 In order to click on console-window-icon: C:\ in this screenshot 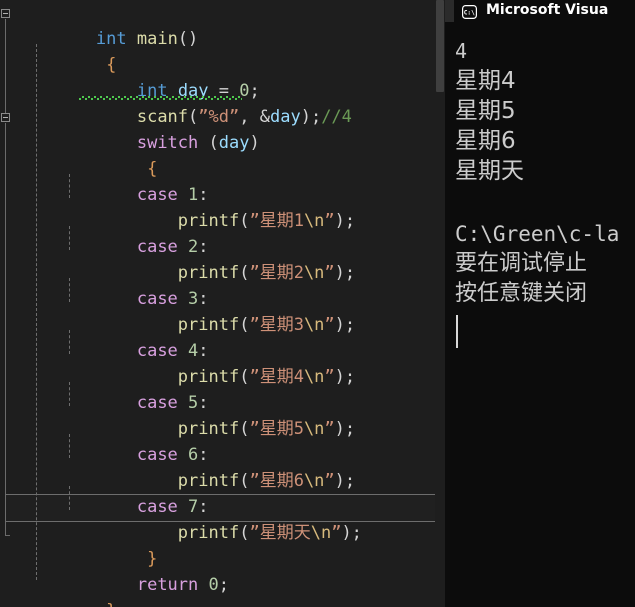, I will do `click(470, 12)`.